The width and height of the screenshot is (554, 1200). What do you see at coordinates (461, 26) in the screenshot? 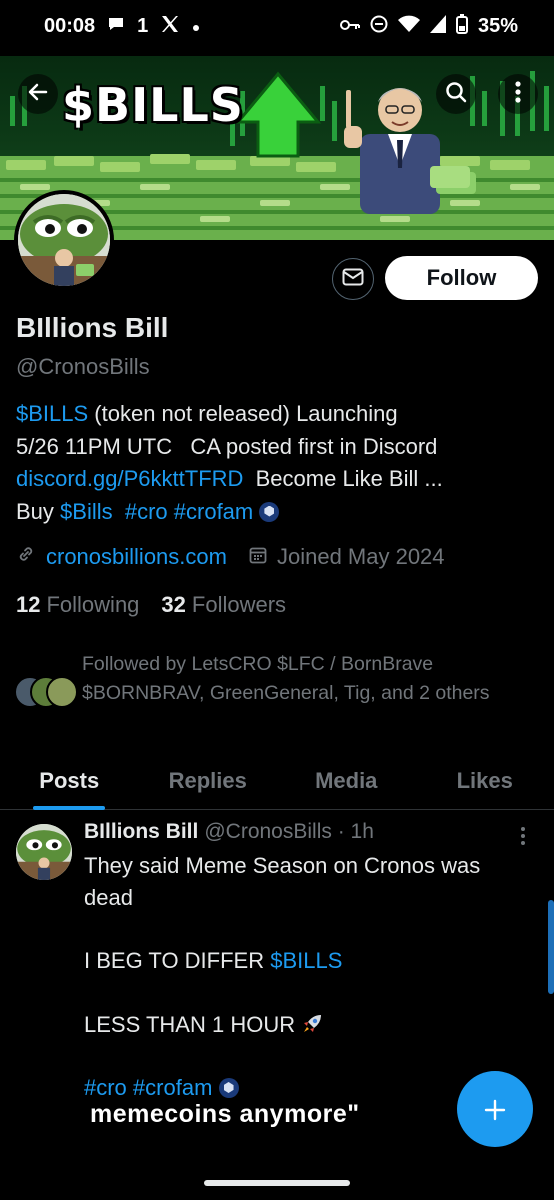
I see `battery-icon` at bounding box center [461, 26].